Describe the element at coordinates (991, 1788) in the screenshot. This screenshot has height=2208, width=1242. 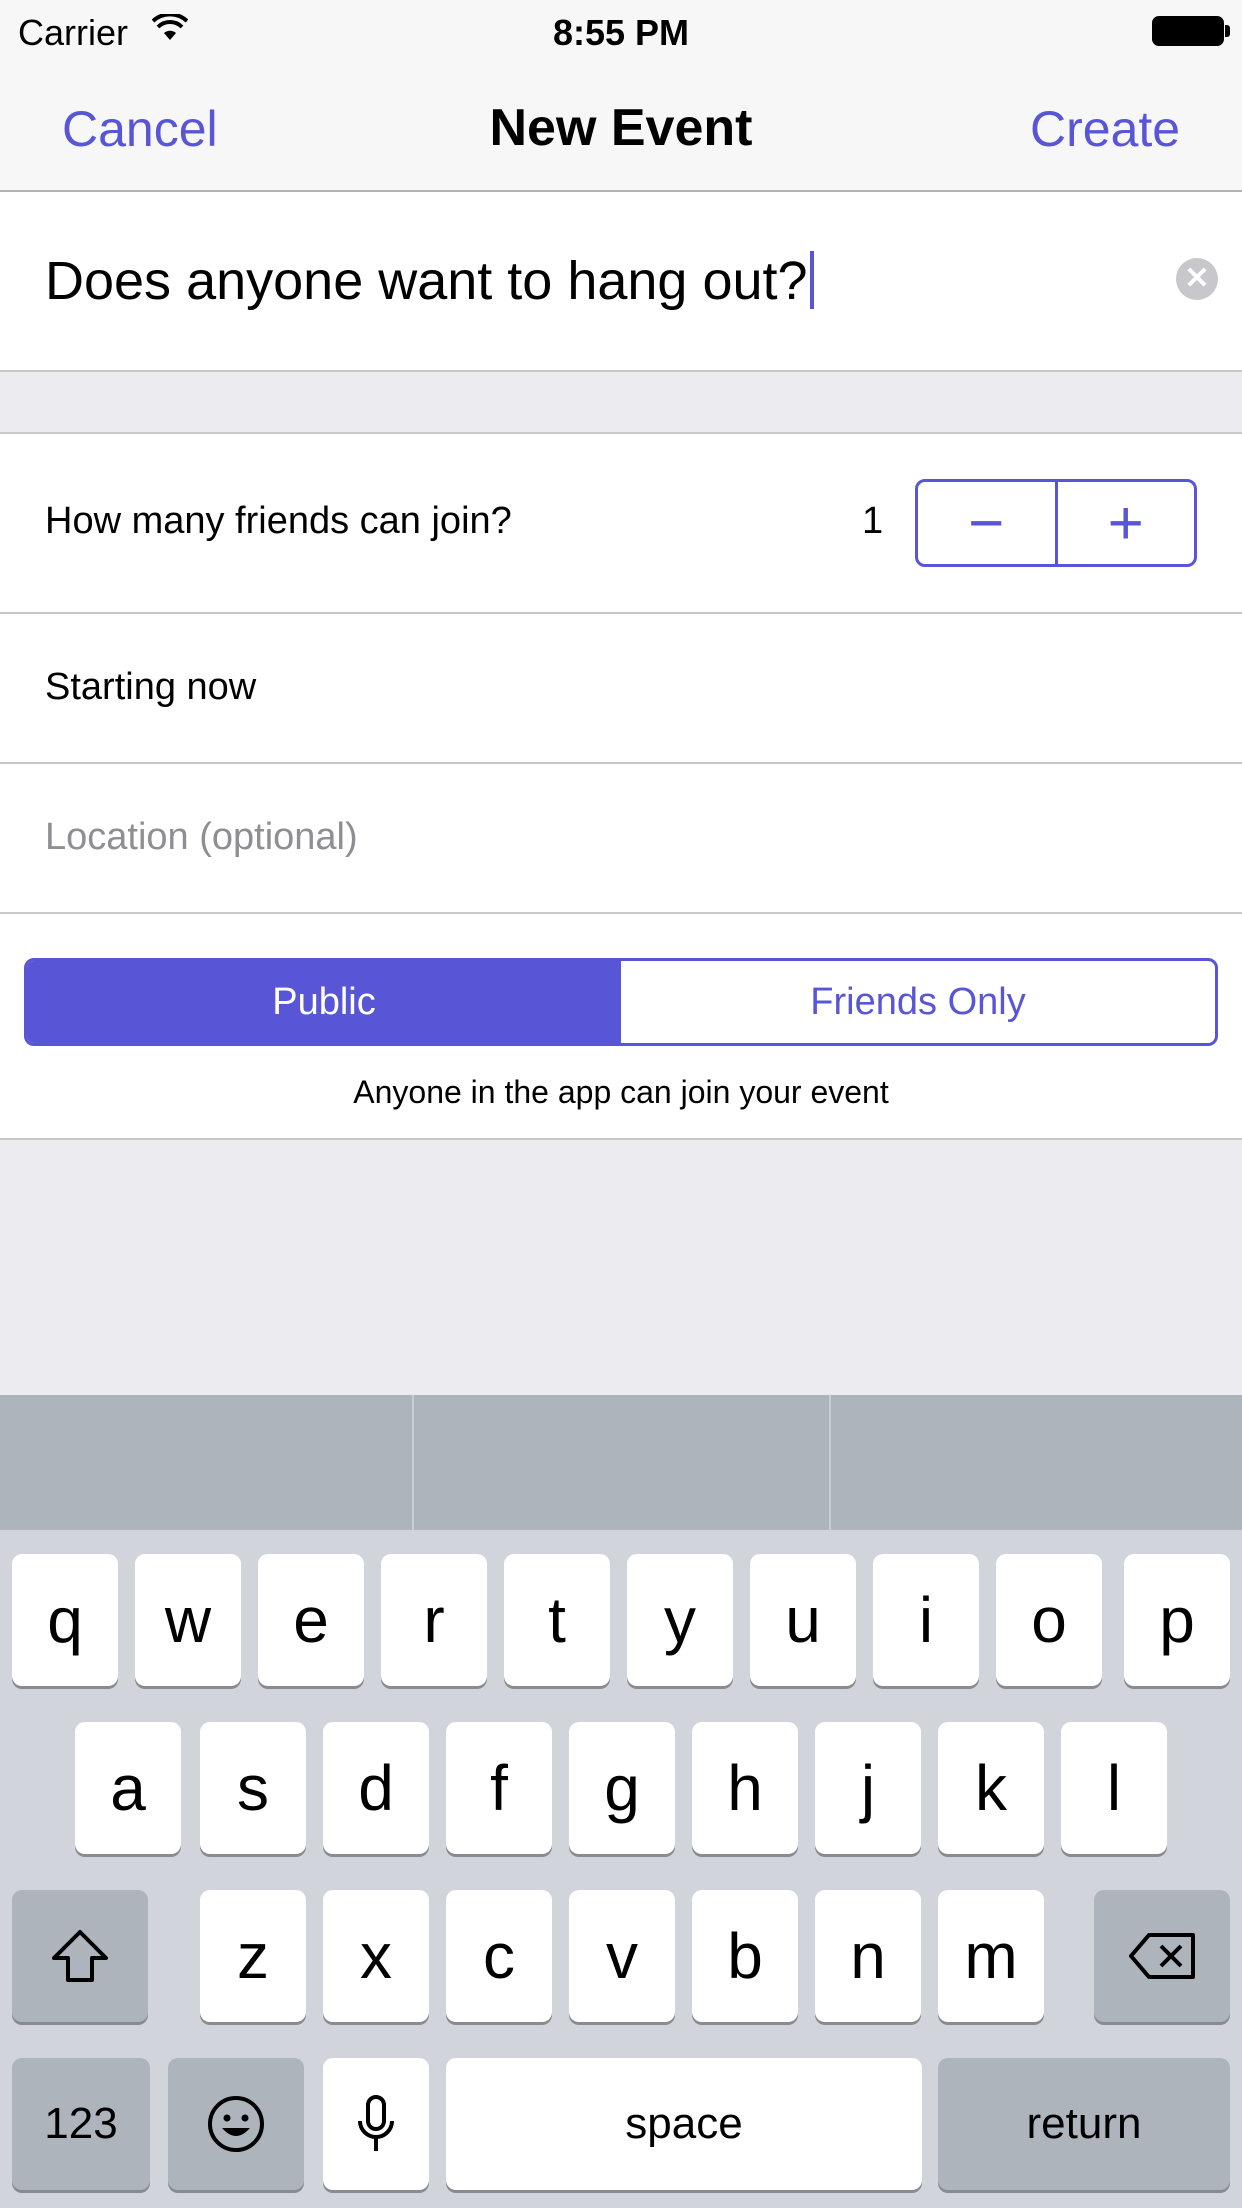
I see `key-k: k` at that location.